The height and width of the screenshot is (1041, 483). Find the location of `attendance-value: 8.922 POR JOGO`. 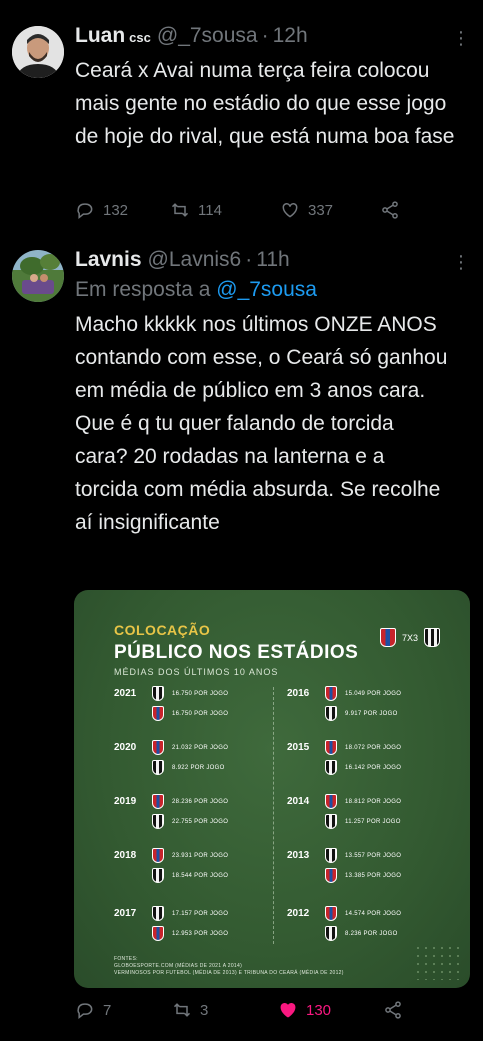

attendance-value: 8.922 POR JOGO is located at coordinates (198, 767).